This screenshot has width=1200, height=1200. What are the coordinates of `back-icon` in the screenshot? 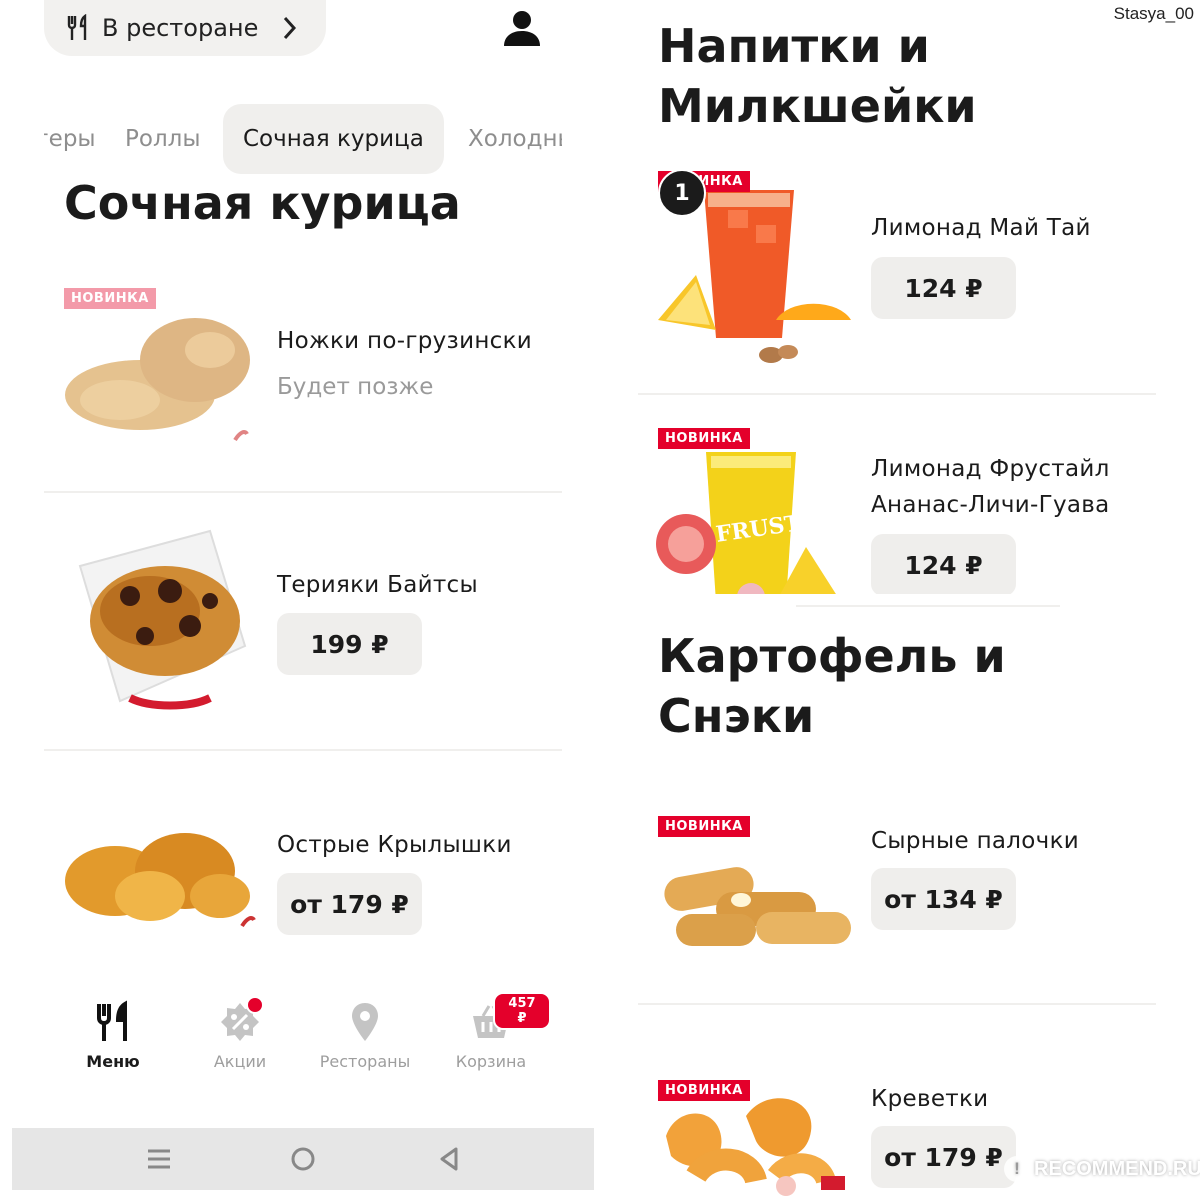 It's located at (449, 1159).